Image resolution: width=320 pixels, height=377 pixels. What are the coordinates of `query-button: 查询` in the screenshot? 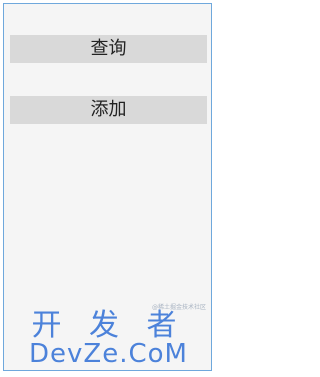 It's located at (108, 49).